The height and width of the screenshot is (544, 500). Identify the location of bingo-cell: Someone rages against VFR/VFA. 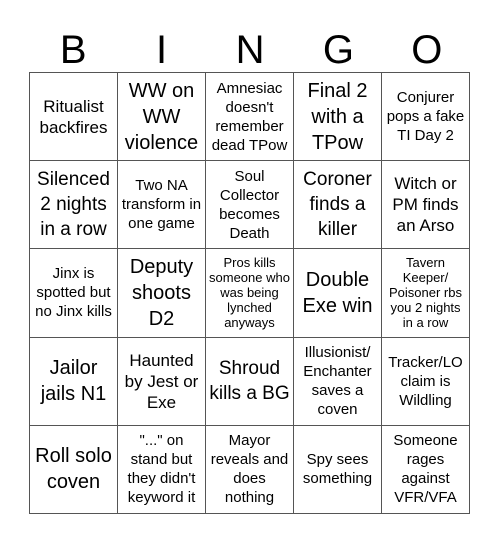
(426, 469).